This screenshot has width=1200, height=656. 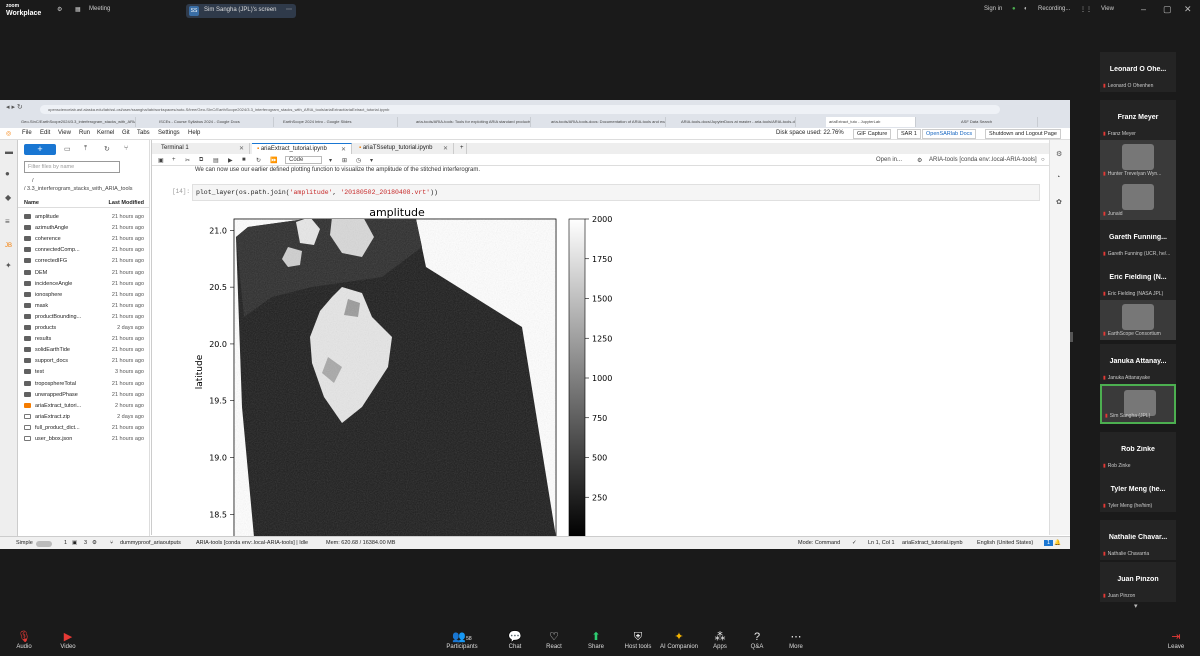 What do you see at coordinates (84, 228) in the screenshot?
I see `file-row: azimuthAngle 21 hours ago` at bounding box center [84, 228].